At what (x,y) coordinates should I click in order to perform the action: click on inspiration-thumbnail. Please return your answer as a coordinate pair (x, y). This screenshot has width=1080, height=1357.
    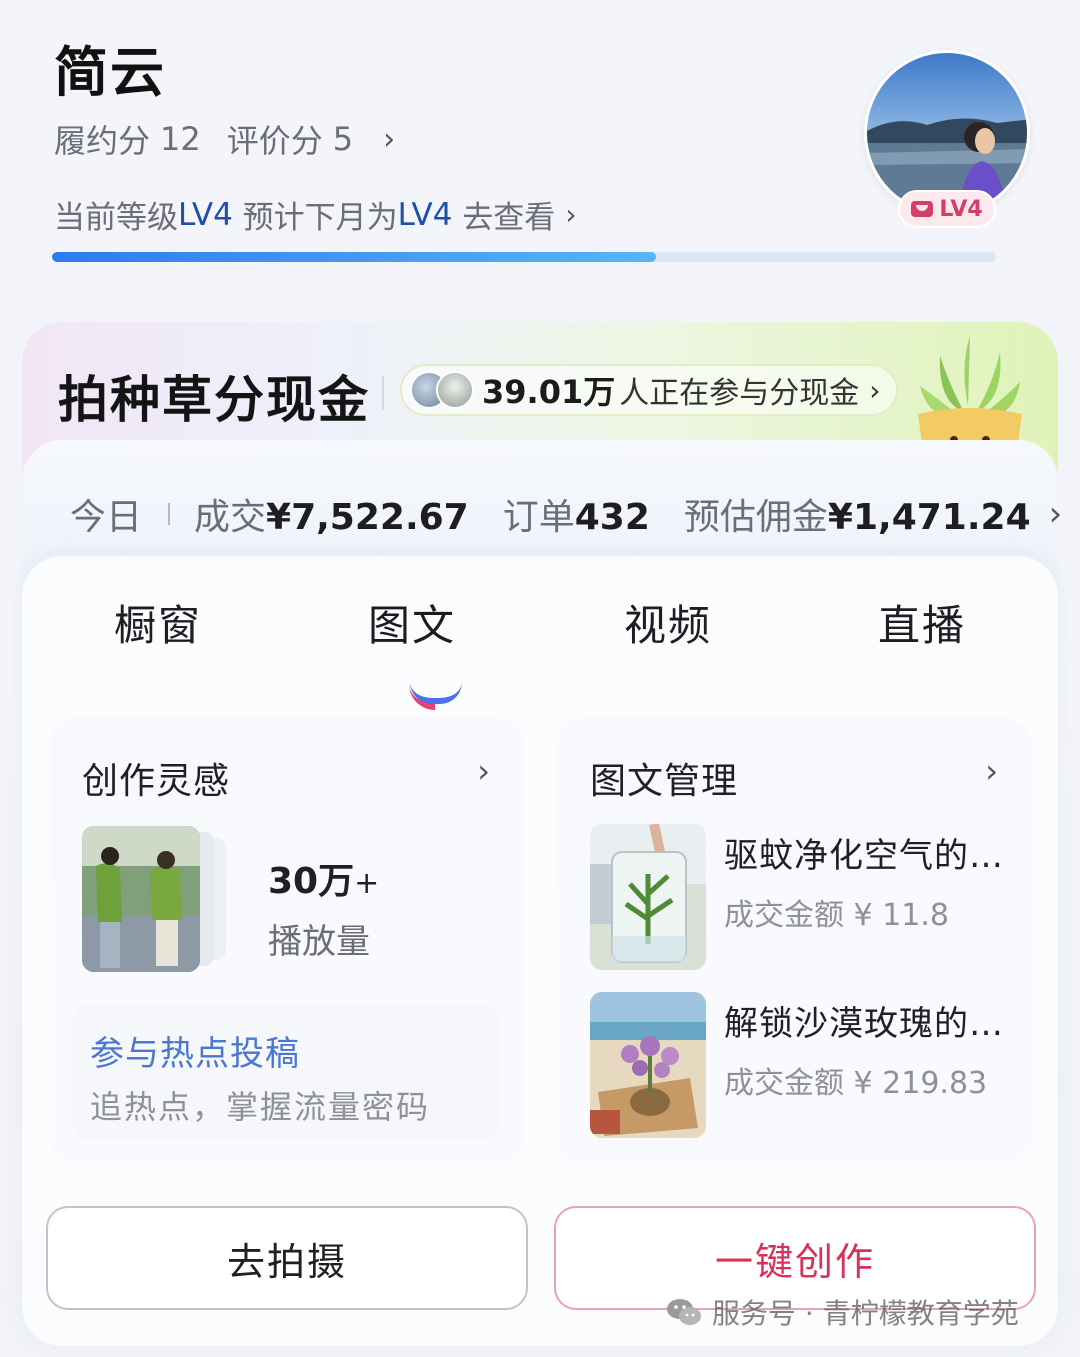
    Looking at the image, I should click on (141, 899).